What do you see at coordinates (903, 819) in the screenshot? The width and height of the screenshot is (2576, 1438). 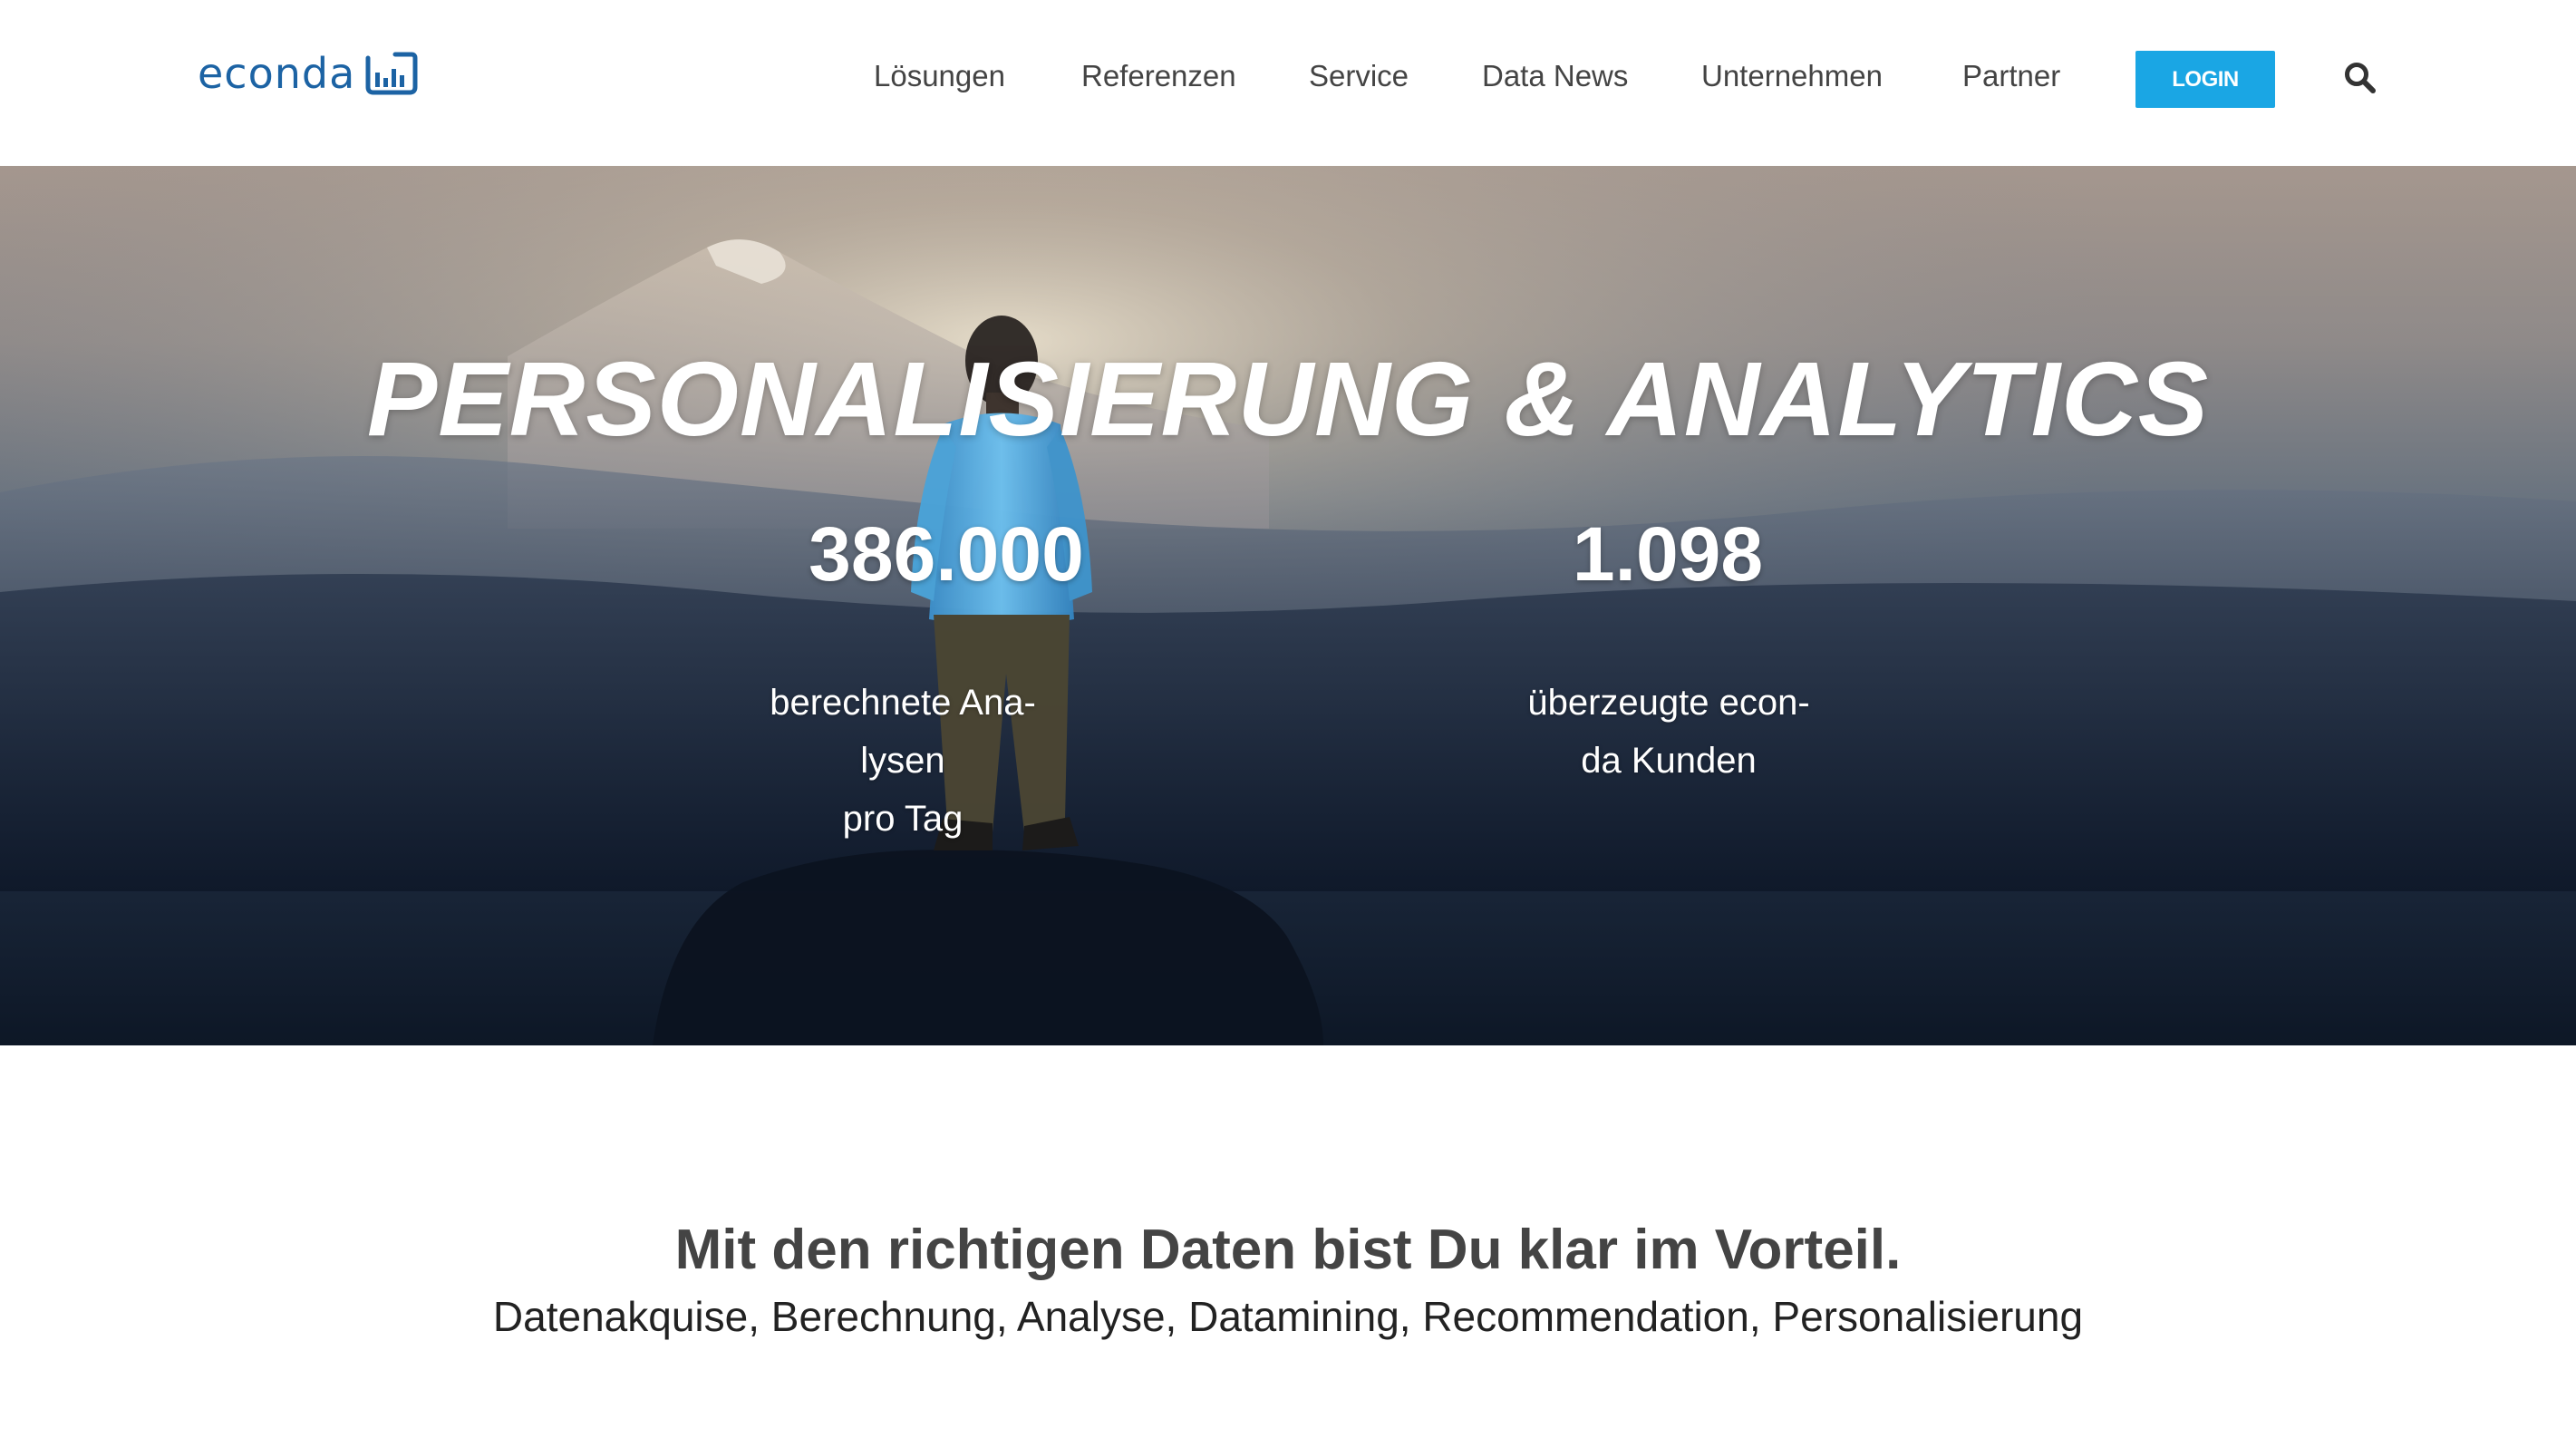 I see `stat-label-line: pro Tag` at bounding box center [903, 819].